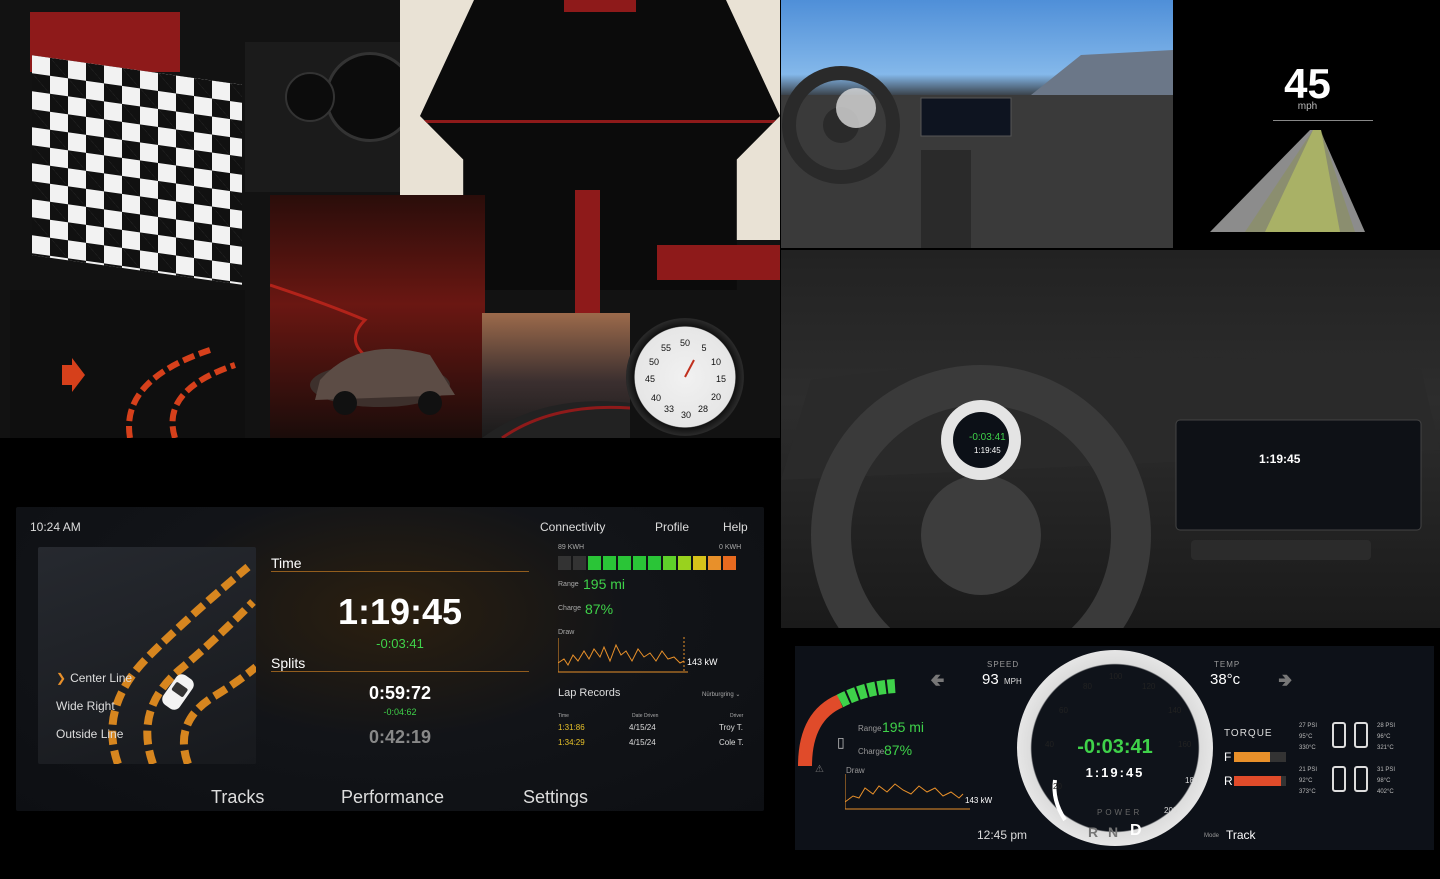 This screenshot has height=879, width=1440. Describe the element at coordinates (555, 797) in the screenshot. I see `tab-settings: Settings` at that location.